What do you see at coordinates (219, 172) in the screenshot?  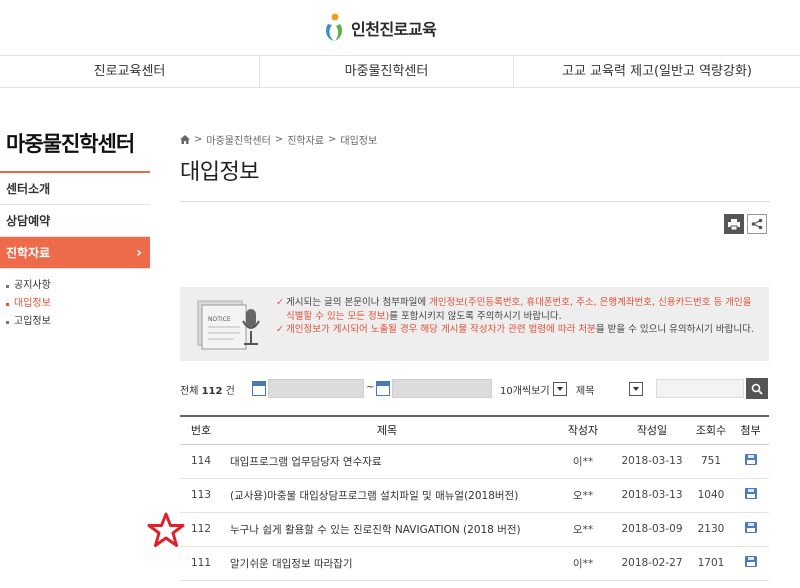 I see `page-title: 대입정보` at bounding box center [219, 172].